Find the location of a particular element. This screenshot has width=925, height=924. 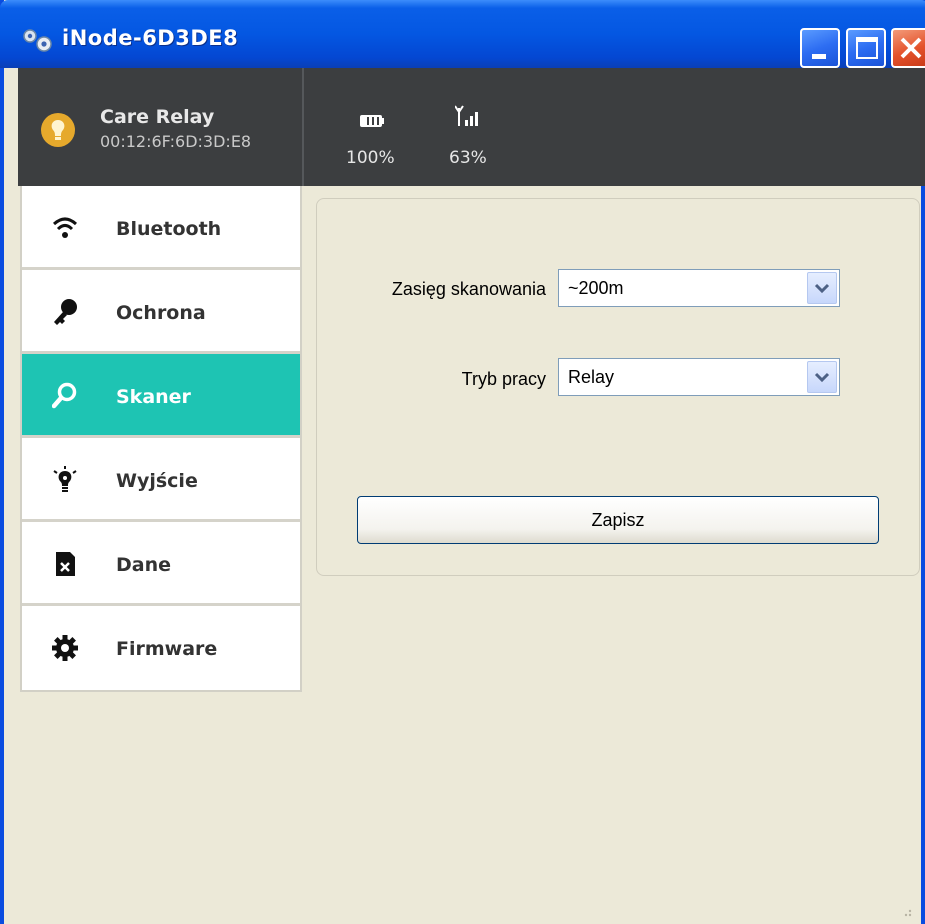

sidebar-item-dane: Dane is located at coordinates (161, 564).